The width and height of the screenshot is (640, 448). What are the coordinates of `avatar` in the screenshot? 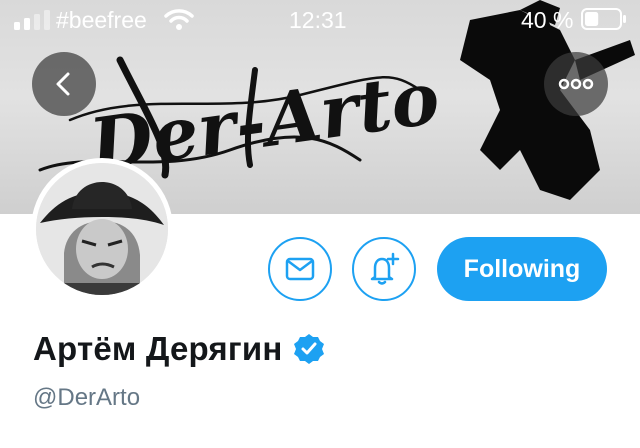 It's located at (102, 229).